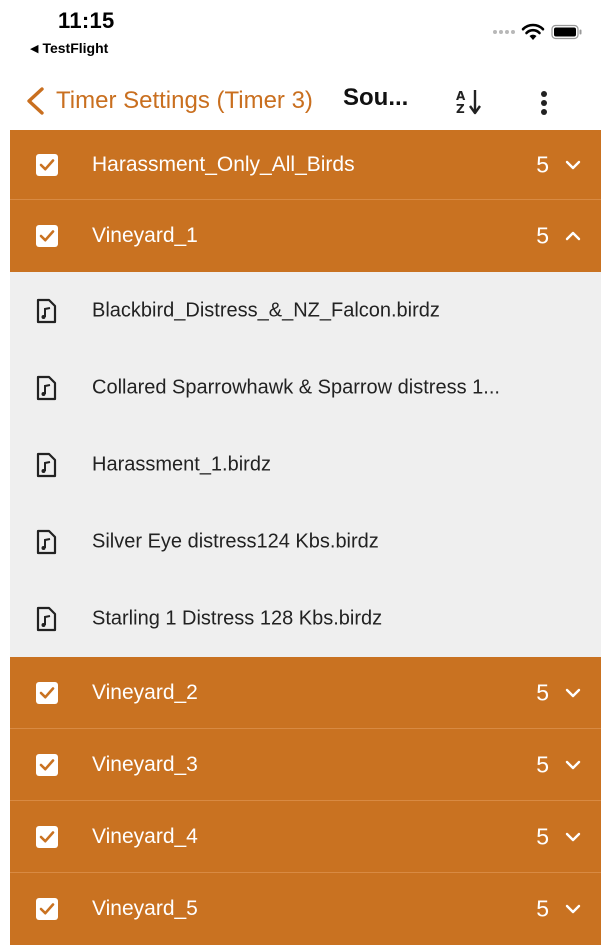 The height and width of the screenshot is (945, 601). I want to click on status-time: 11:15, so click(86, 20).